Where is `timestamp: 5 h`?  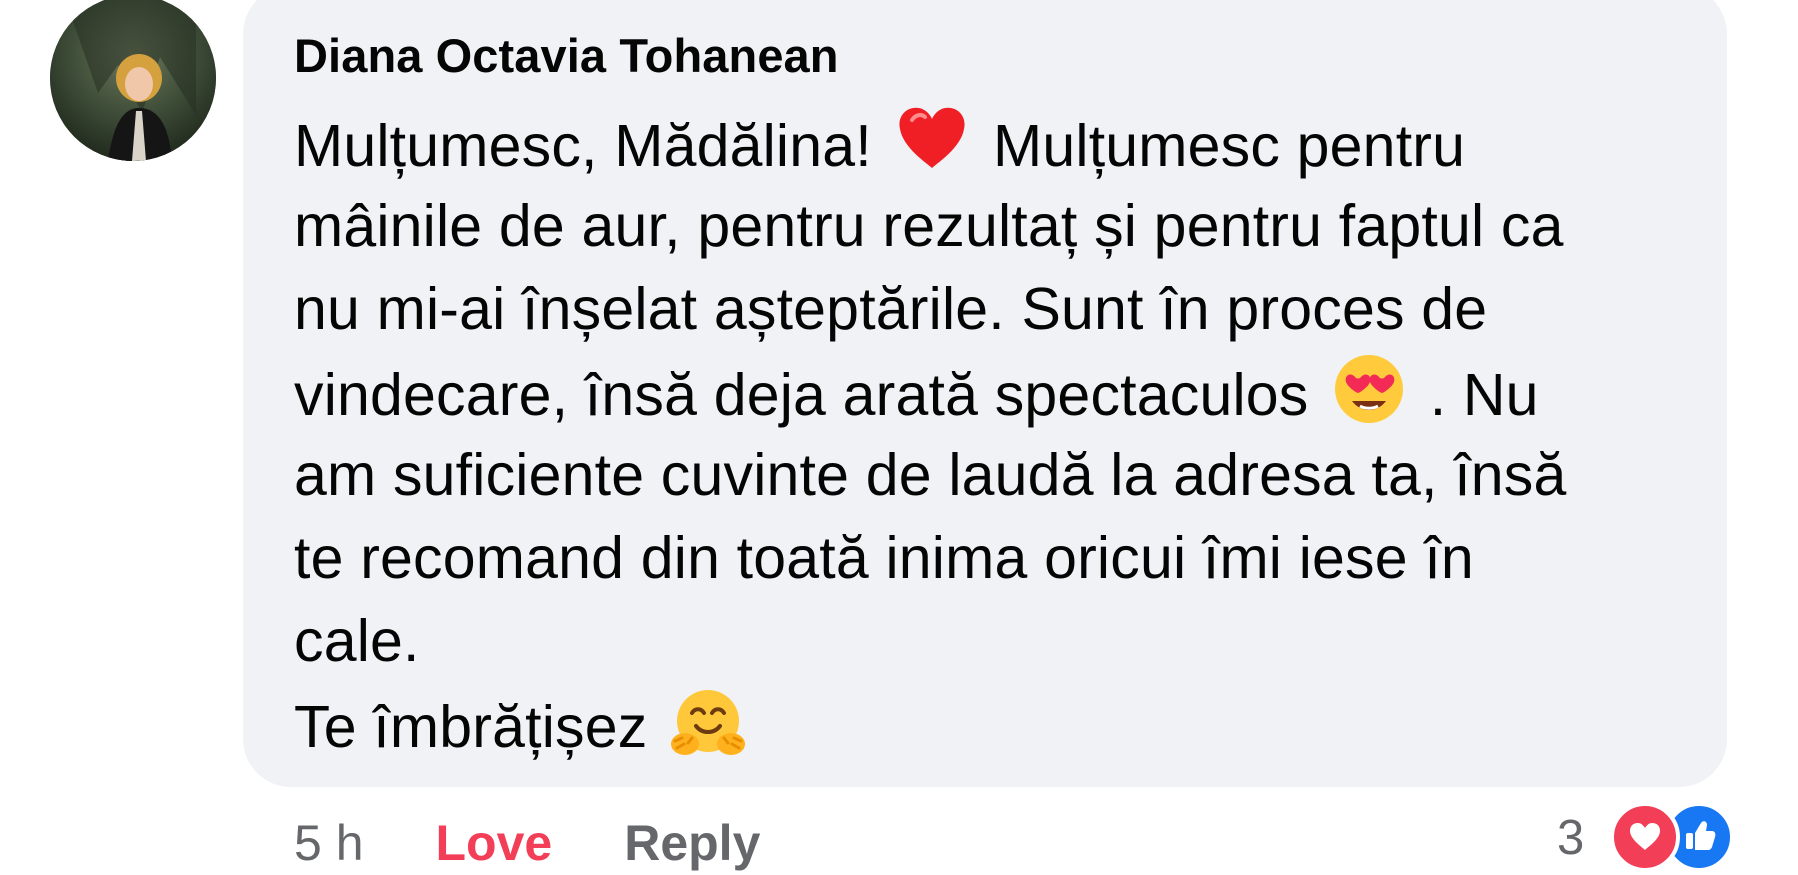
timestamp: 5 h is located at coordinates (329, 843).